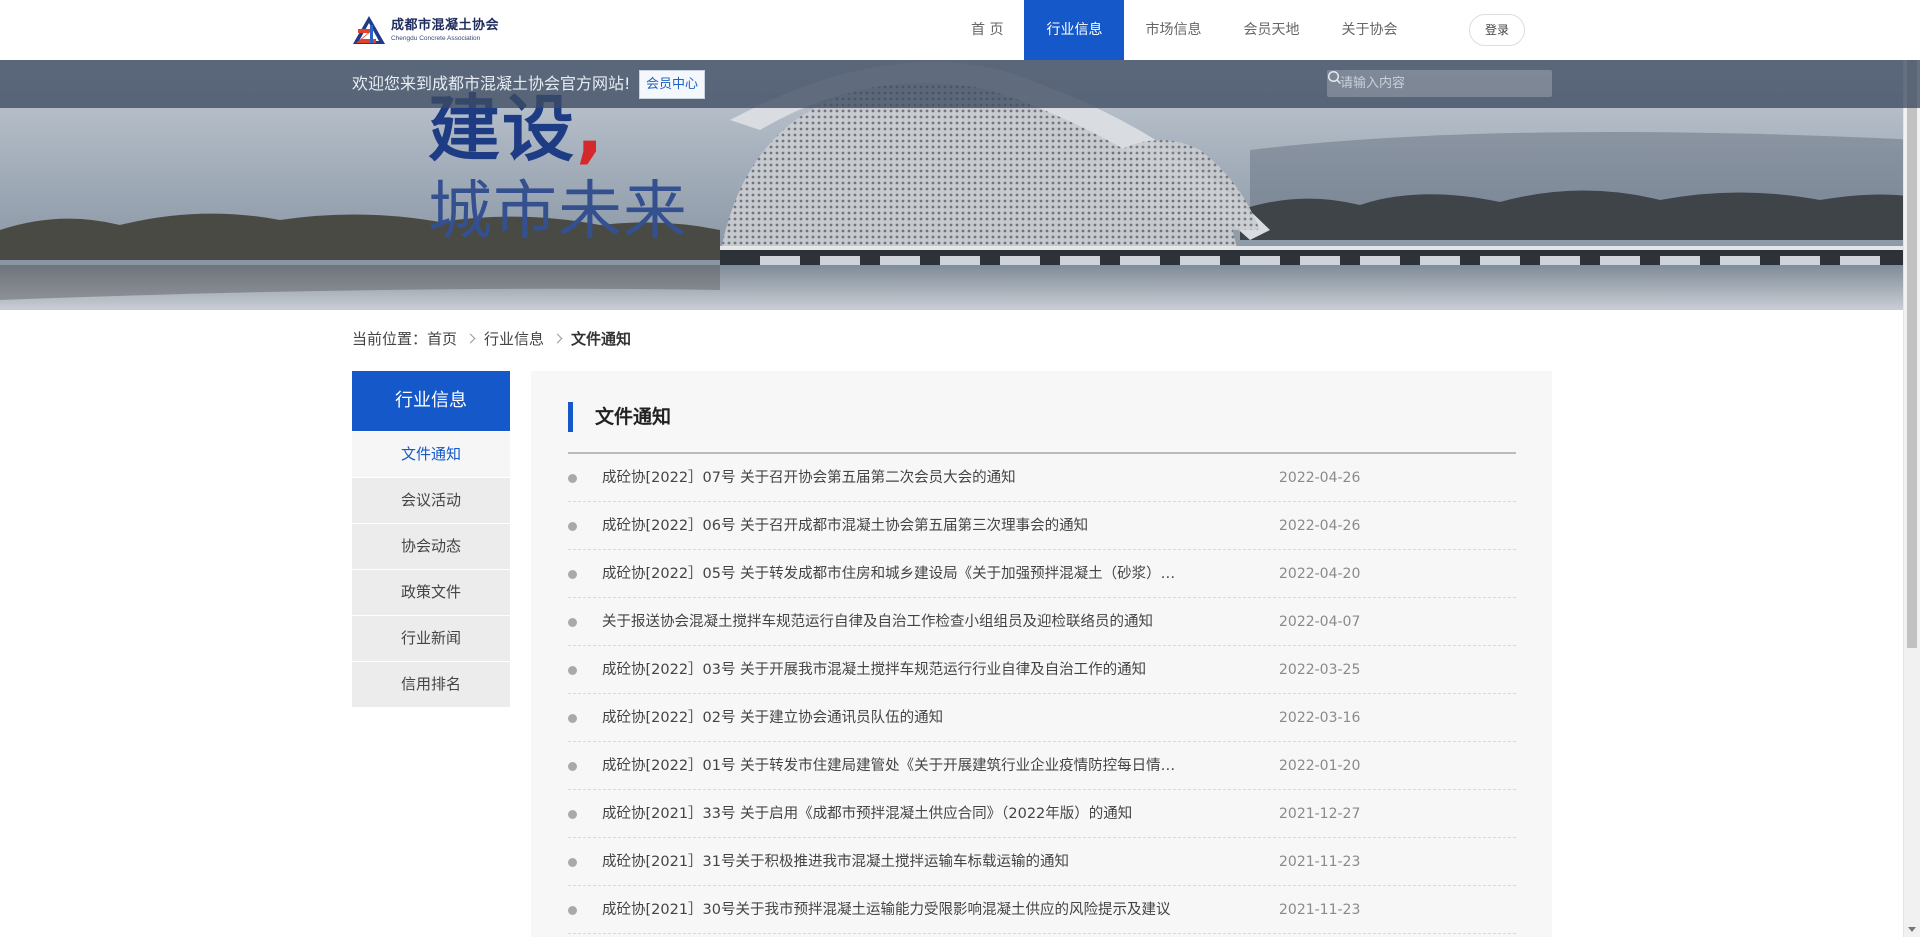 This screenshot has height=937, width=1920. I want to click on list-item: 成砼协[2022］02号 关于建立协会通讯员队伍的通知 2022-03-16, so click(1042, 718).